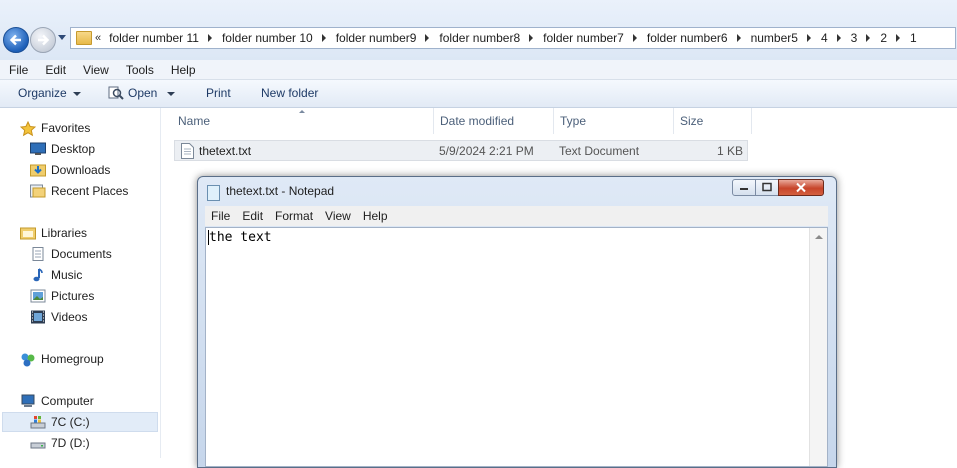 This screenshot has height=468, width=957. Describe the element at coordinates (81, 170) in the screenshot. I see `nav-downloads-label: Downloads` at that location.